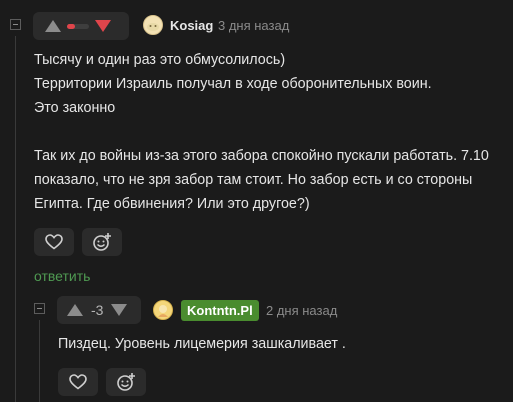 The width and height of the screenshot is (513, 402). Describe the element at coordinates (253, 25) in the screenshot. I see `timestamp: 3 дня назад` at that location.